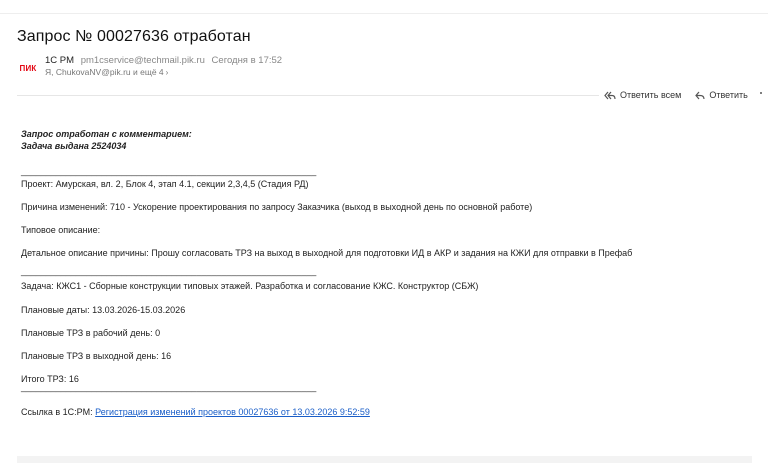 The image size is (768, 463). Describe the element at coordinates (651, 95) in the screenshot. I see `reply-all-label: Ответить всем` at that location.